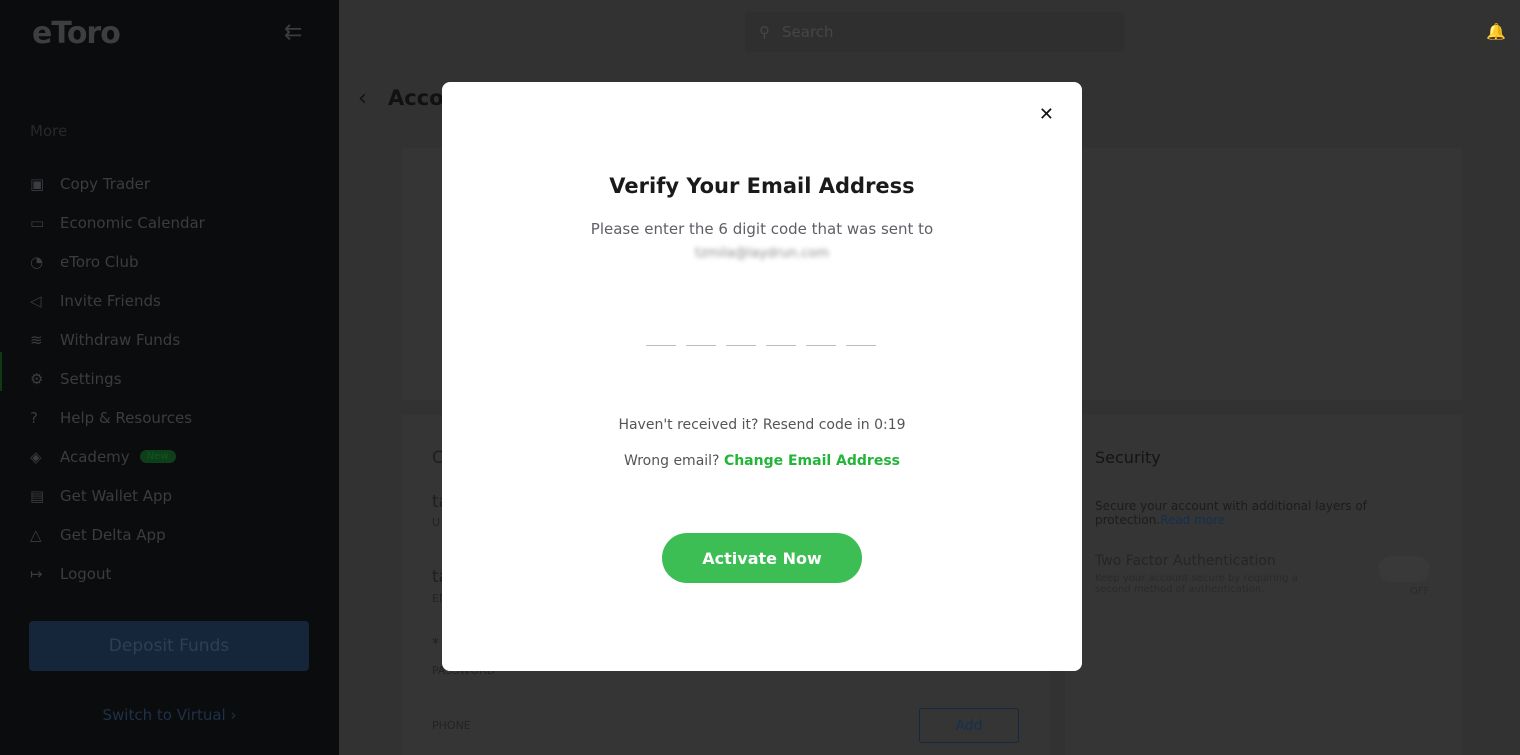 This screenshot has width=1520, height=755. Describe the element at coordinates (76, 33) in the screenshot. I see `etoro-logo: eToro` at that location.